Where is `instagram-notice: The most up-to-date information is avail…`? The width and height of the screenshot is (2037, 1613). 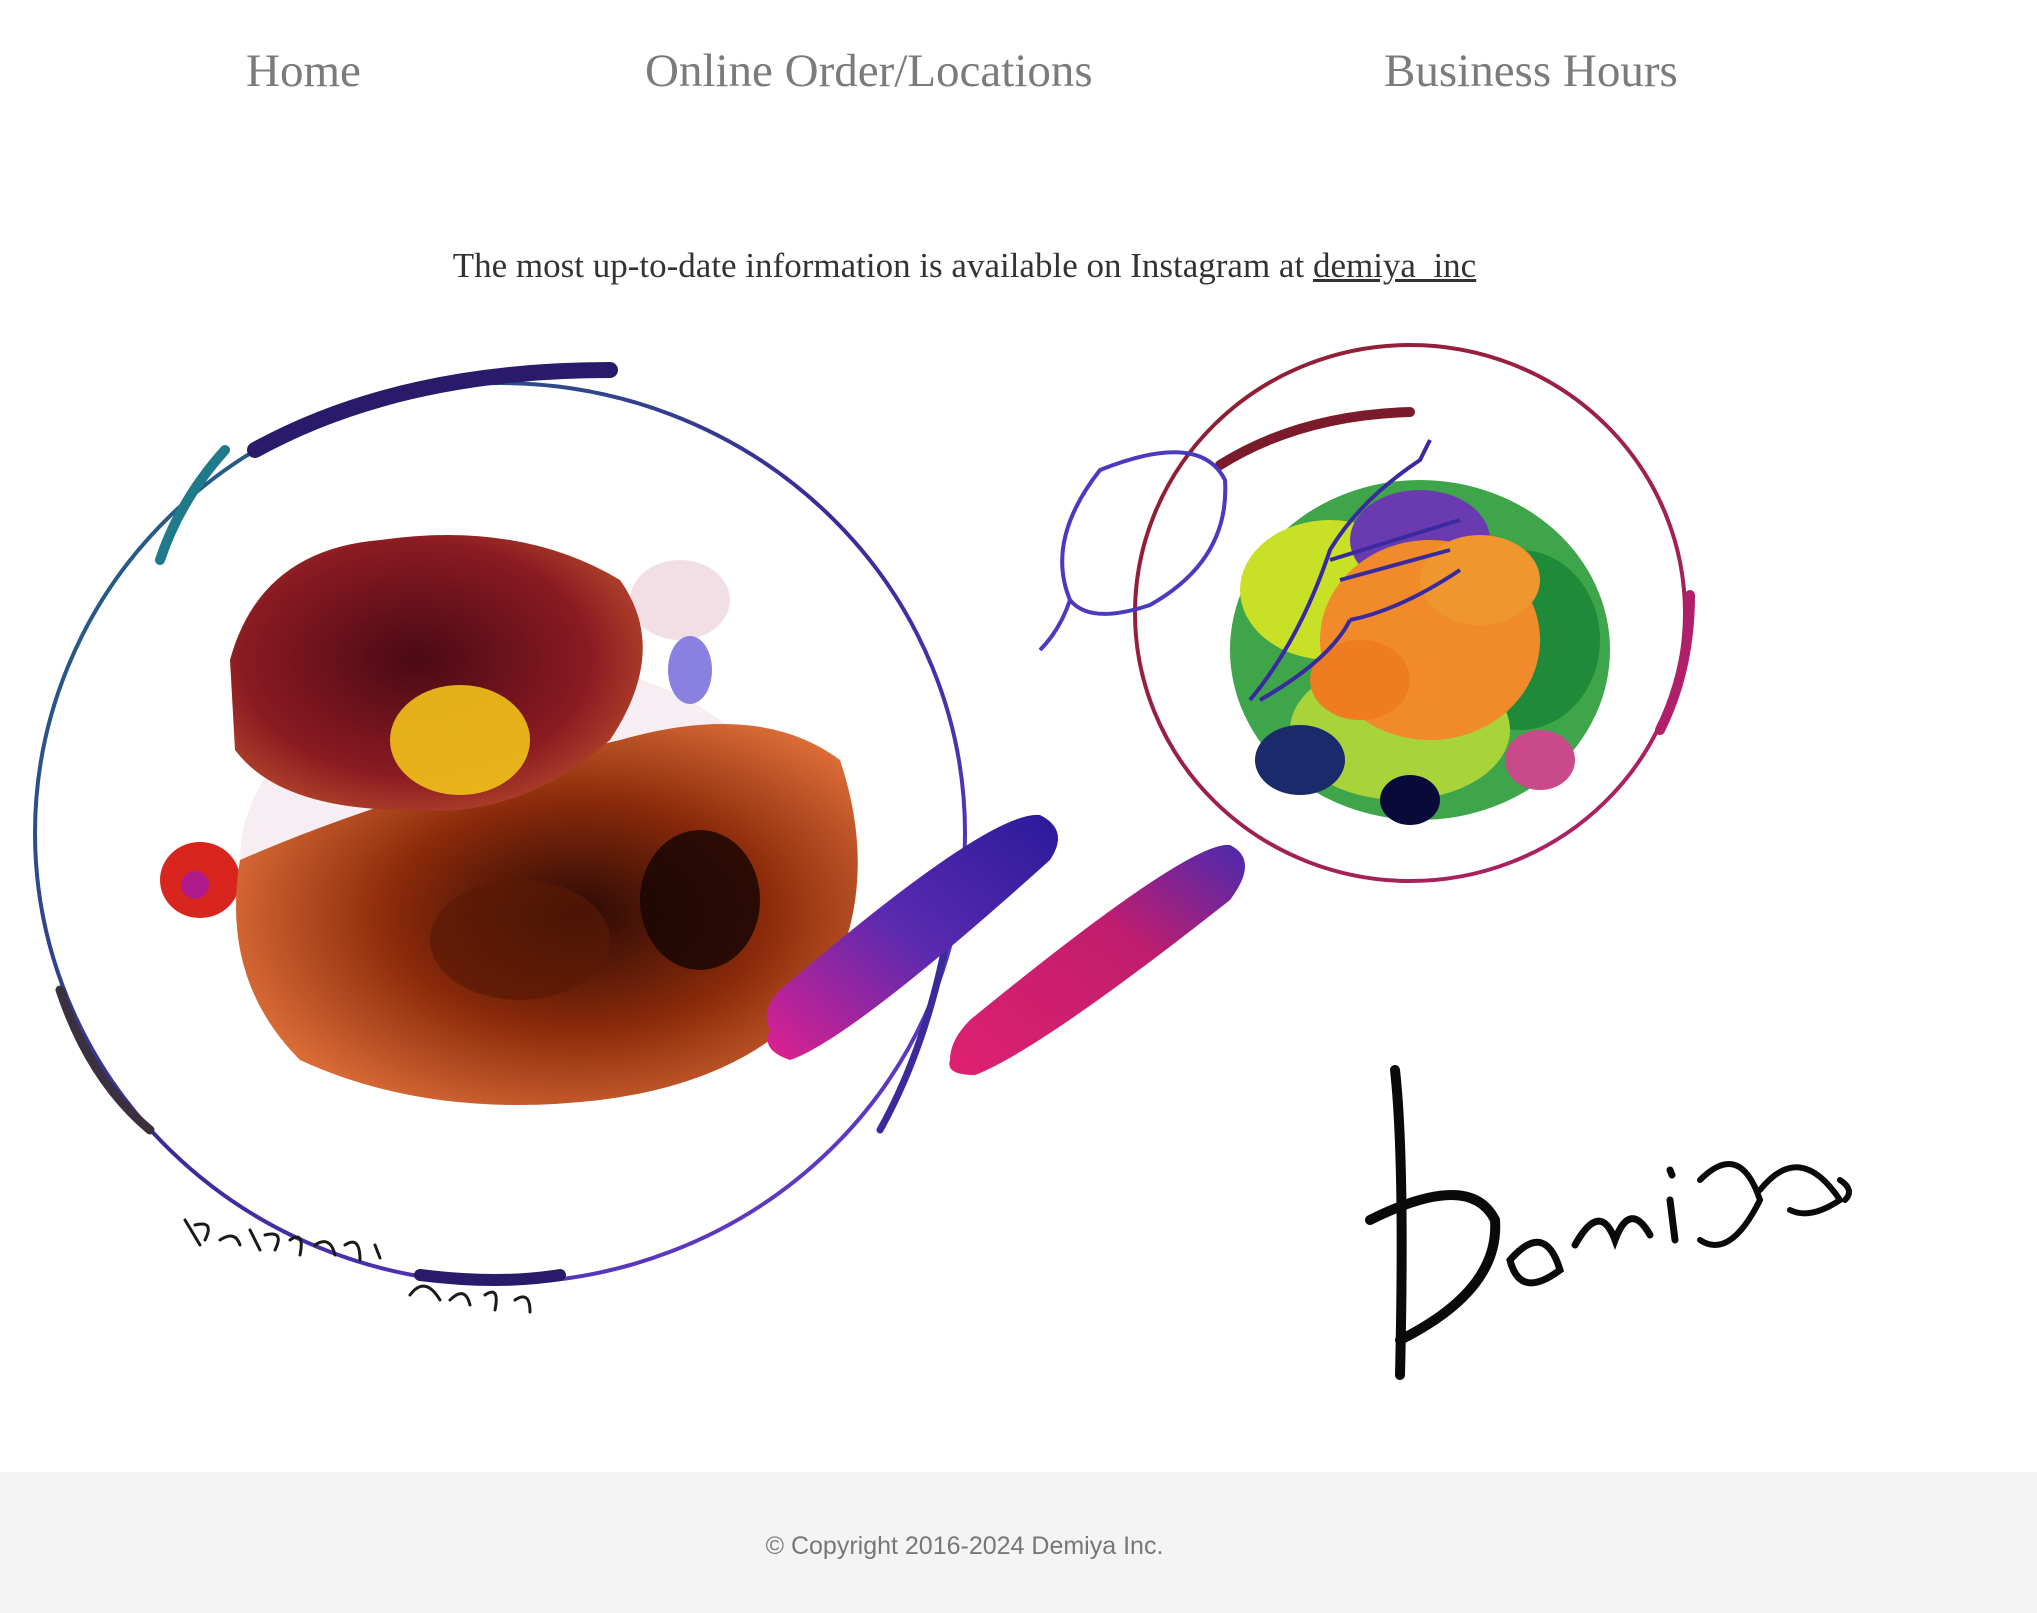
instagram-notice: The most up-to-date information is avail… is located at coordinates (964, 266).